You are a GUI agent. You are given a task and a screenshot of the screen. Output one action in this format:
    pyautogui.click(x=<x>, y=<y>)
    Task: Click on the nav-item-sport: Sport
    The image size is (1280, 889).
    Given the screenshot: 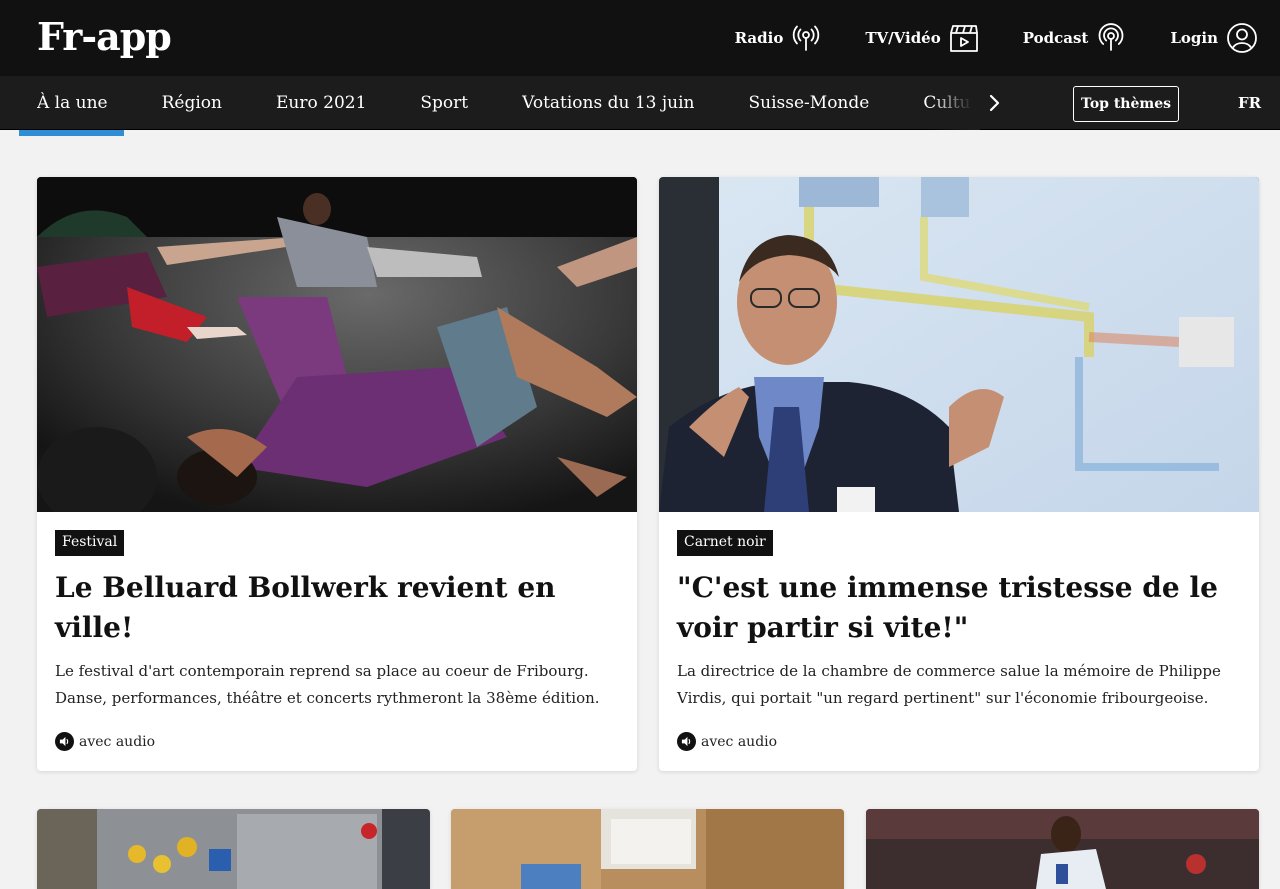 What is the action you would take?
    pyautogui.click(x=444, y=103)
    